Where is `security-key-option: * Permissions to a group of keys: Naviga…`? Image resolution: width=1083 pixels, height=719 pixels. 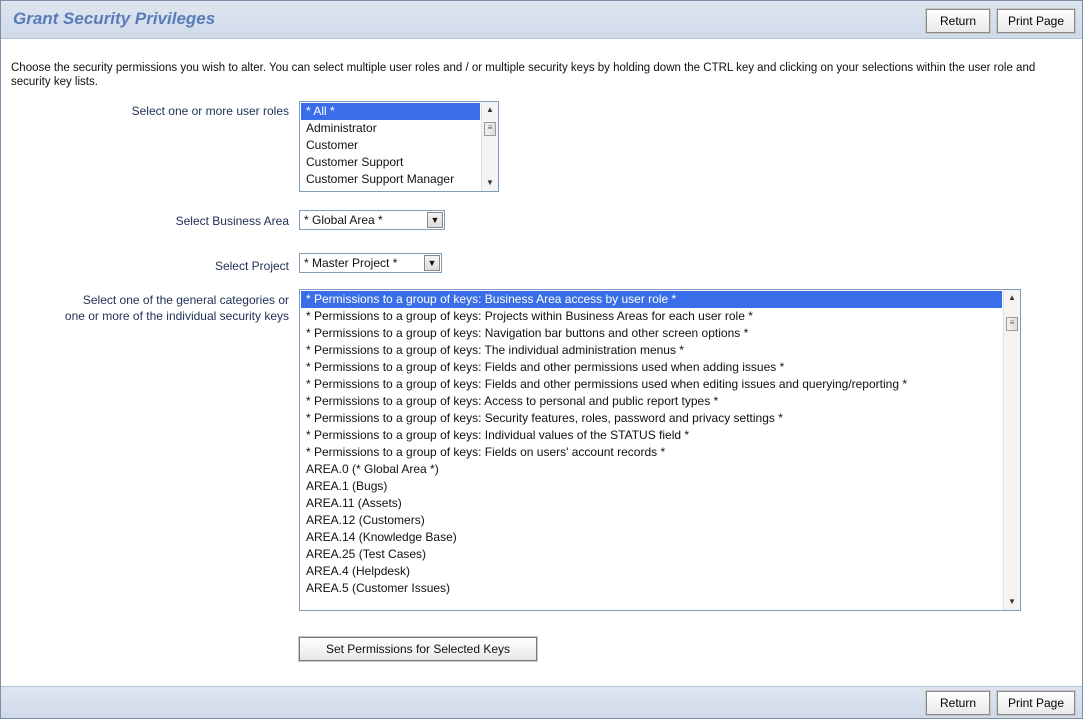 security-key-option: * Permissions to a group of keys: Naviga… is located at coordinates (651, 333).